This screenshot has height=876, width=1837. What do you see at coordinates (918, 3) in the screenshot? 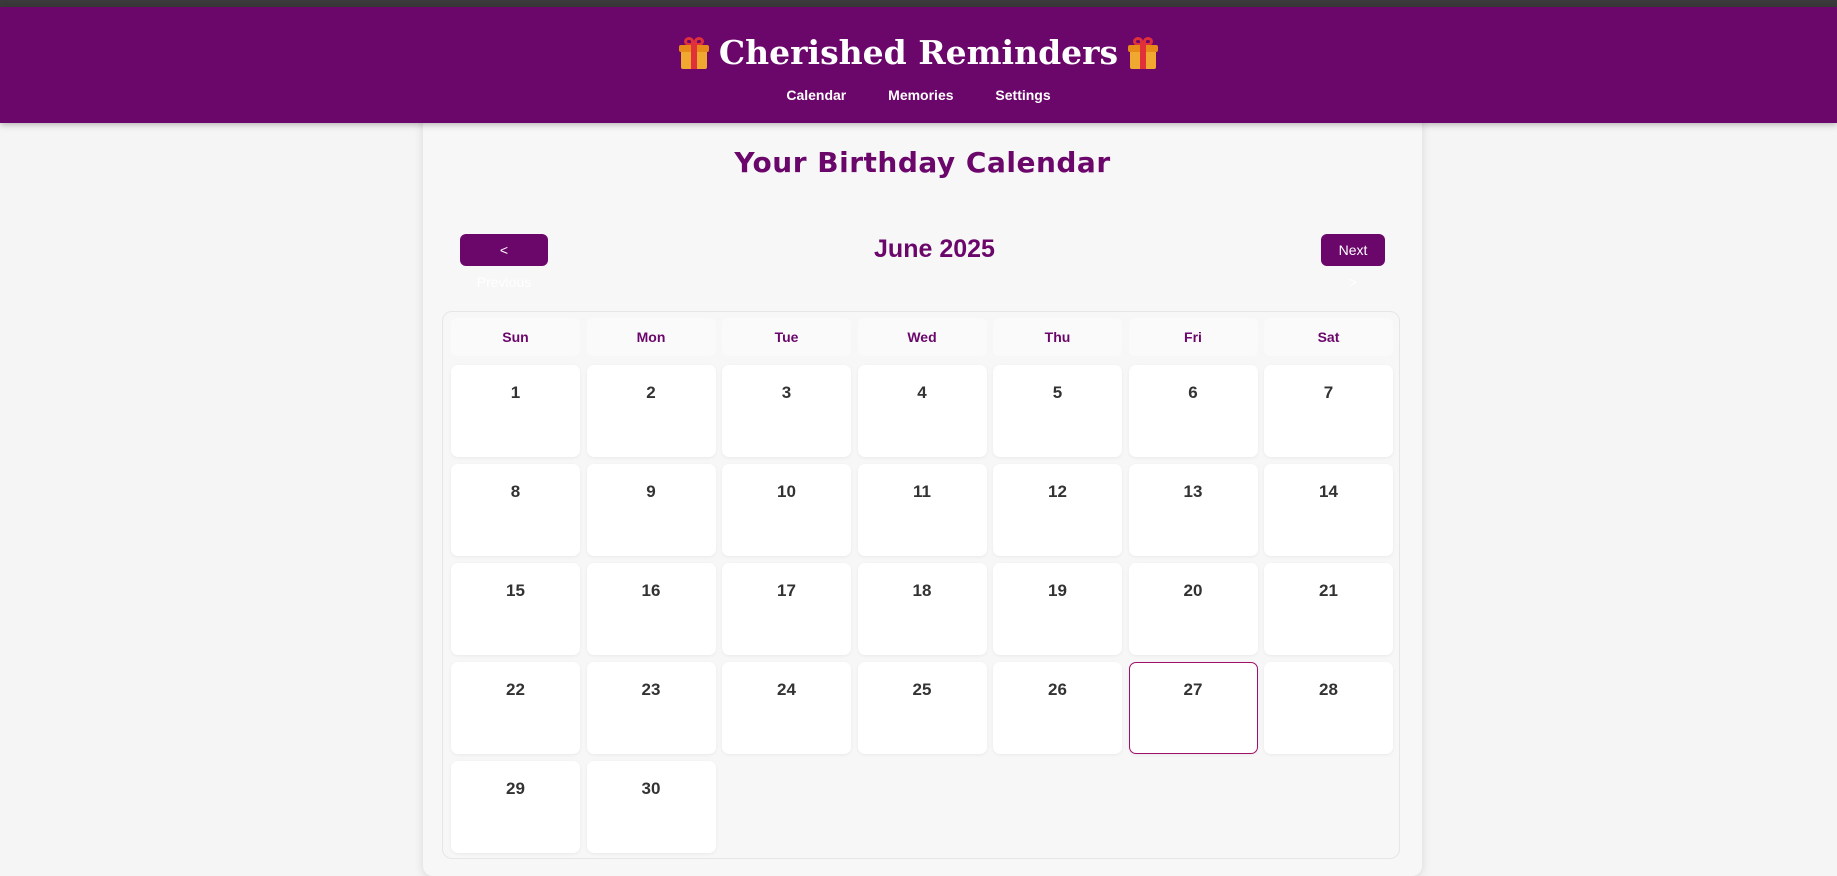
I see `browser-top-strip` at bounding box center [918, 3].